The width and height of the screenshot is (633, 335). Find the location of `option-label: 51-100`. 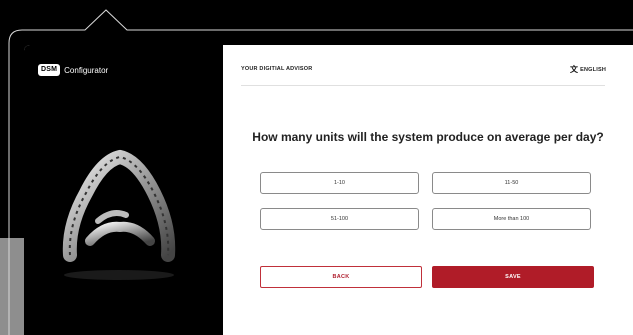

option-label: 51-100 is located at coordinates (339, 219).